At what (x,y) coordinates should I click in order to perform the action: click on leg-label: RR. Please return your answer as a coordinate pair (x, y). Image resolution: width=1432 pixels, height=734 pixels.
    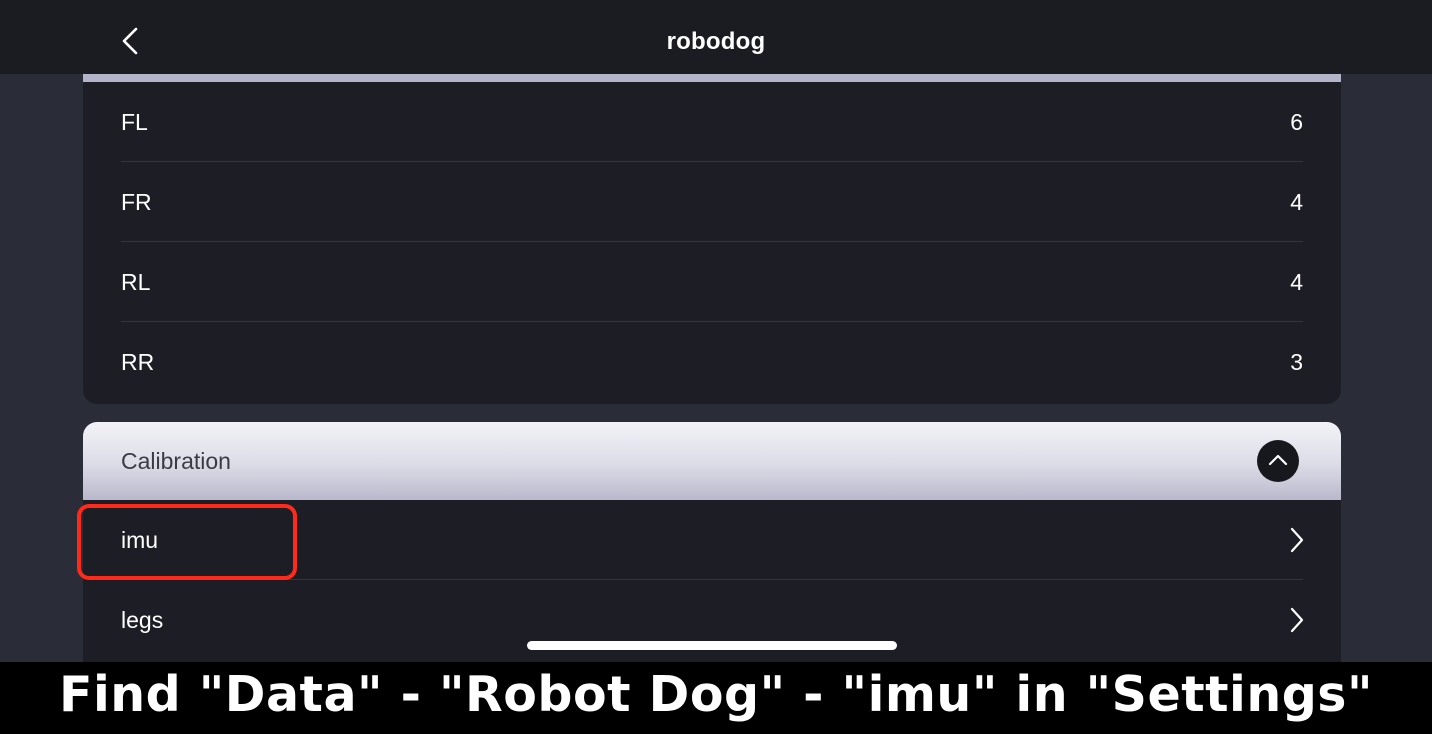
    Looking at the image, I should click on (138, 362).